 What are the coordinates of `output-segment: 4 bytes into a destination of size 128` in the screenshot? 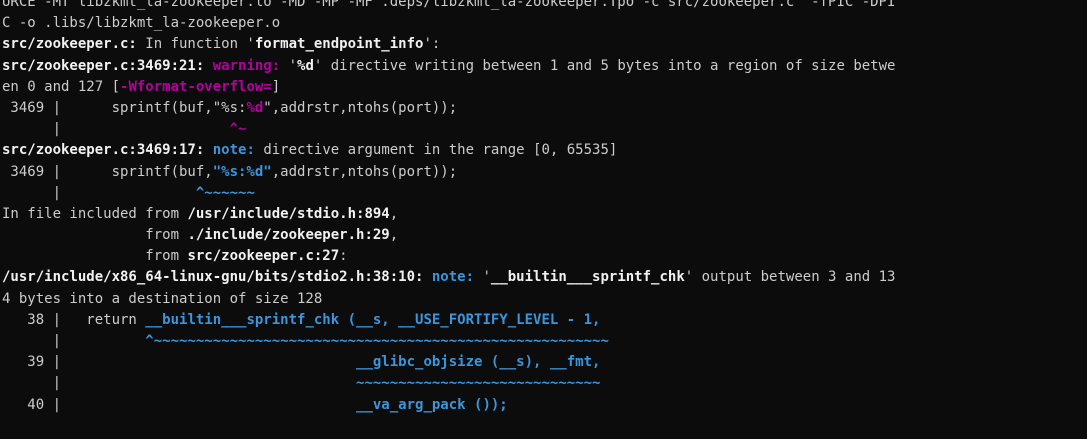 It's located at (162, 298).